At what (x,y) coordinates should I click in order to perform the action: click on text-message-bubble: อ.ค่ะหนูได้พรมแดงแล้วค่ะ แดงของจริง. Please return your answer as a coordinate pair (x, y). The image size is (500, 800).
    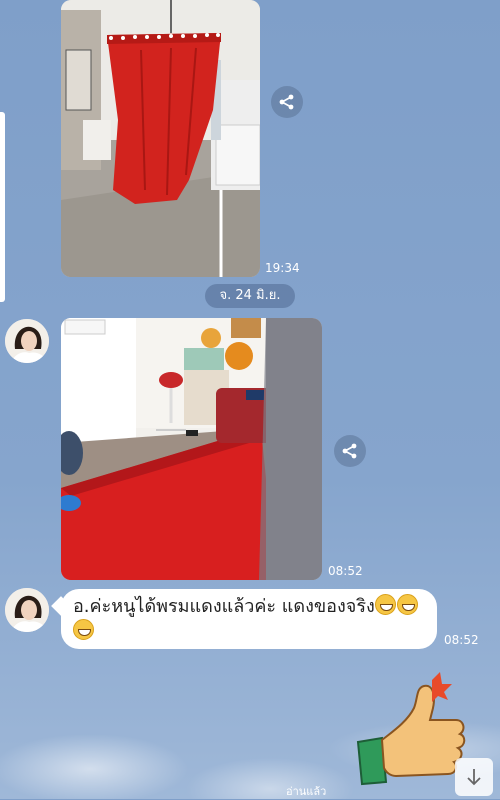
    Looking at the image, I should click on (244, 619).